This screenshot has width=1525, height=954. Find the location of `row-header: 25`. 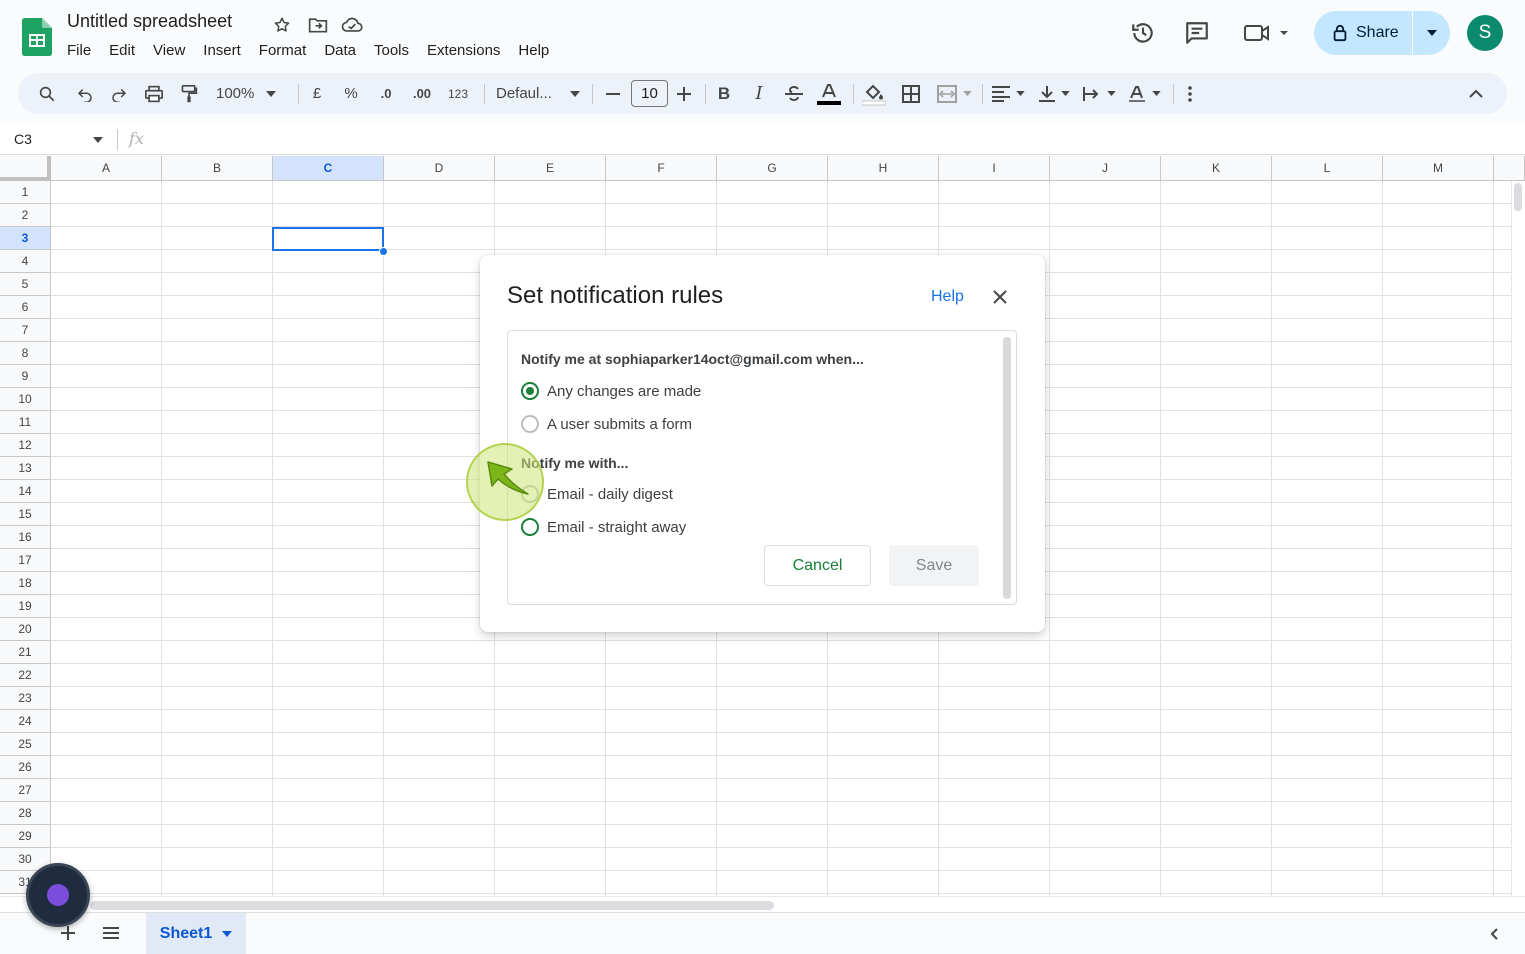

row-header: 25 is located at coordinates (25, 744).